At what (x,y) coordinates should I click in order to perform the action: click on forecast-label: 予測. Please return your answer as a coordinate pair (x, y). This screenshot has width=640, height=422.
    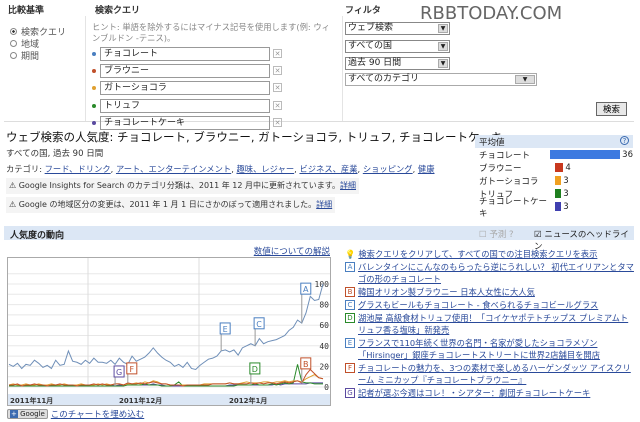
    Looking at the image, I should click on (498, 235).